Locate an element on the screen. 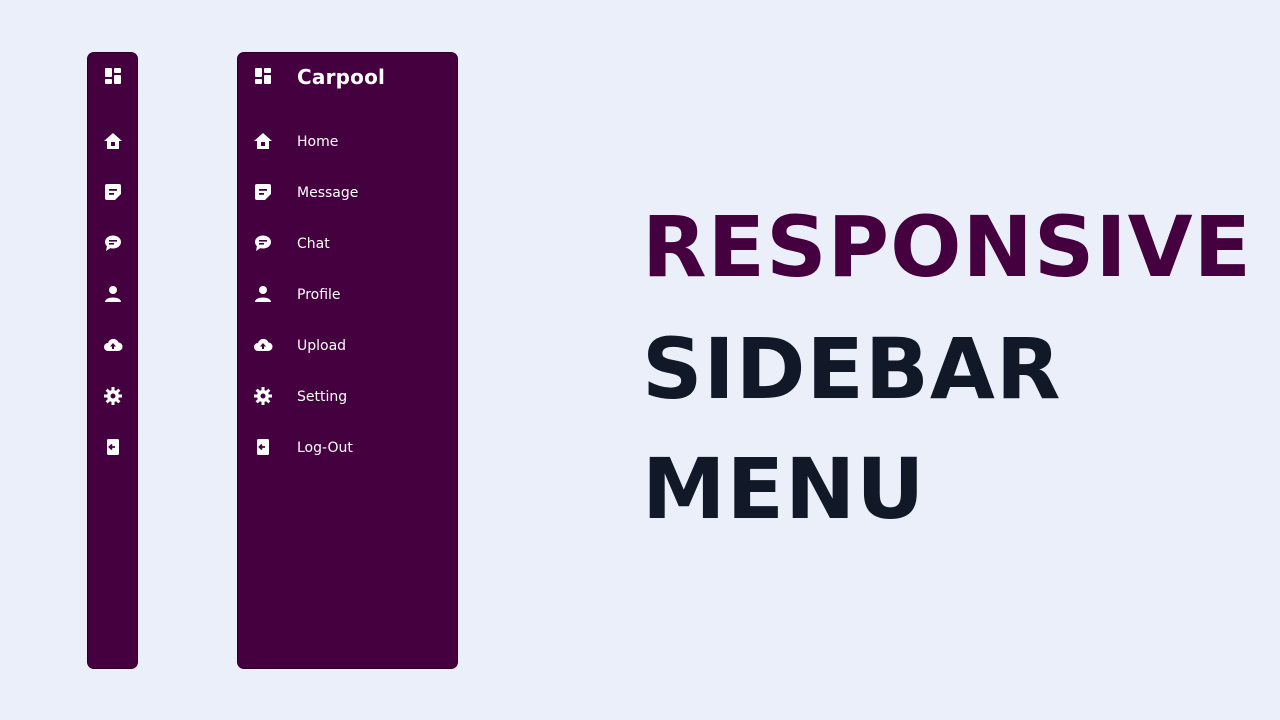 The width and height of the screenshot is (1280, 720). headline-line-1: RESPONSIVE is located at coordinates (947, 247).